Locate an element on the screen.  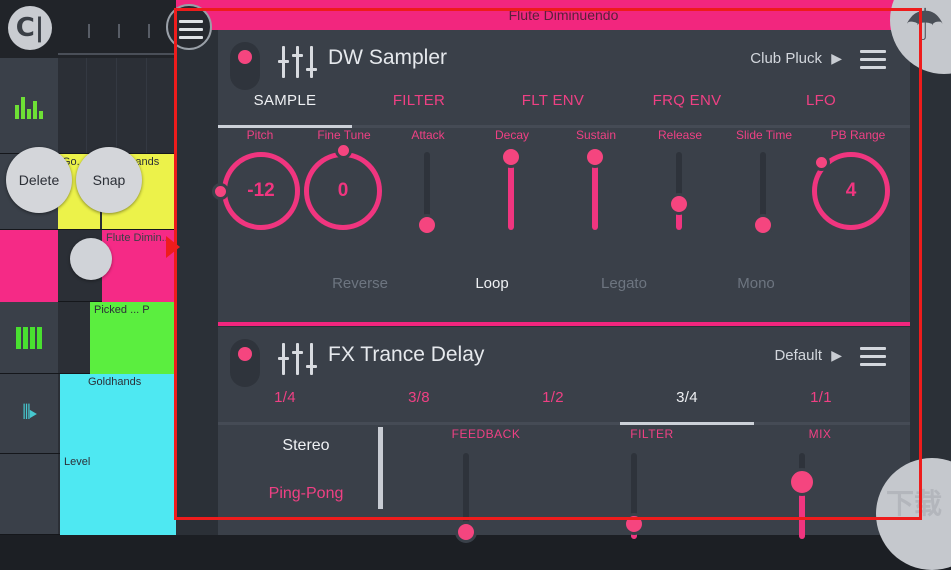
piano-keys-icon is located at coordinates (29, 337).